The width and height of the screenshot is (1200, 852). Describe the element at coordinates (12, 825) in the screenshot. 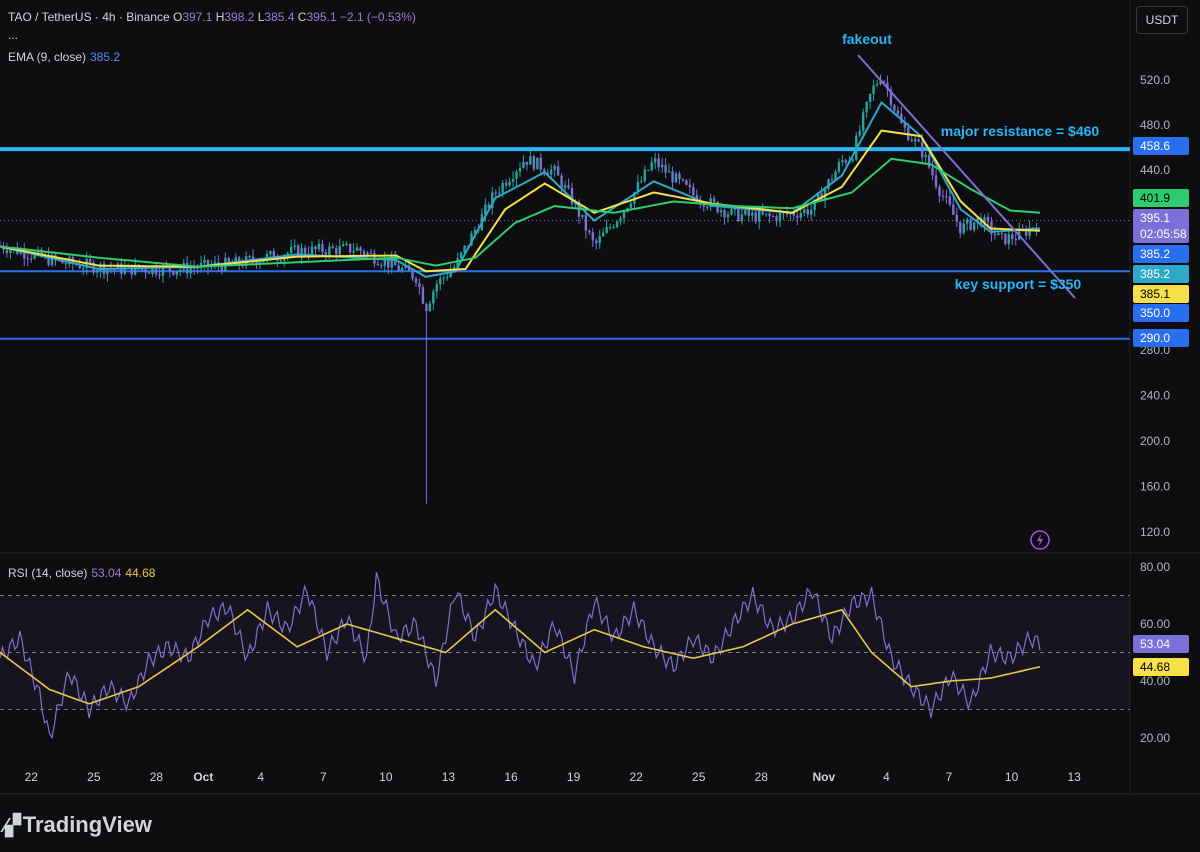

I see `tradingview-mark-icon: ⁄▞` at that location.